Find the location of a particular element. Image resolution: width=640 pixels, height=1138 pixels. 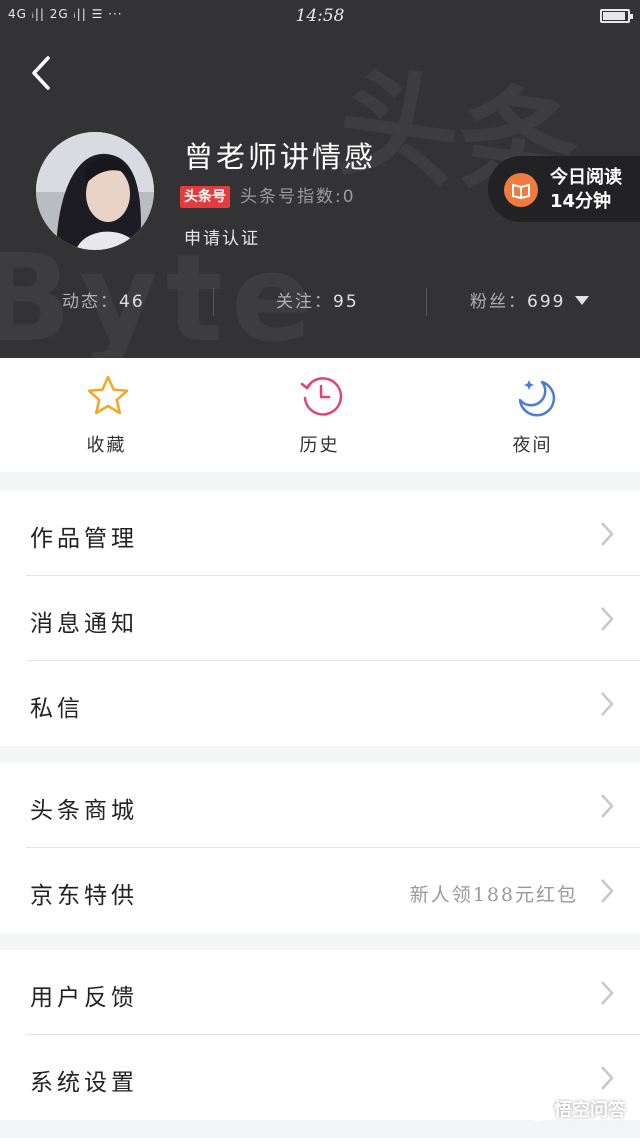

menu-item-label: 作品管理 is located at coordinates (84, 539).